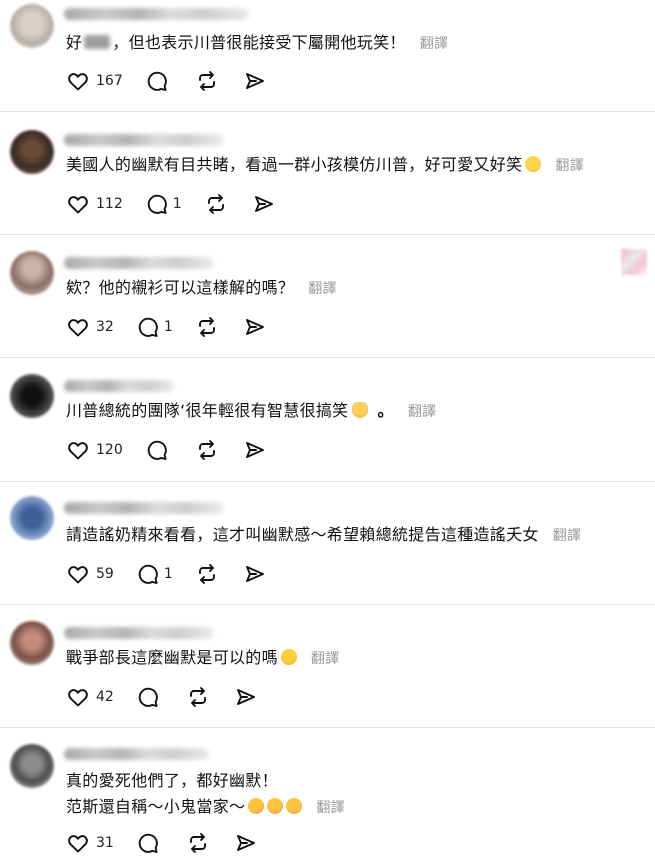 This screenshot has height=865, width=655. I want to click on like-count: 59, so click(105, 574).